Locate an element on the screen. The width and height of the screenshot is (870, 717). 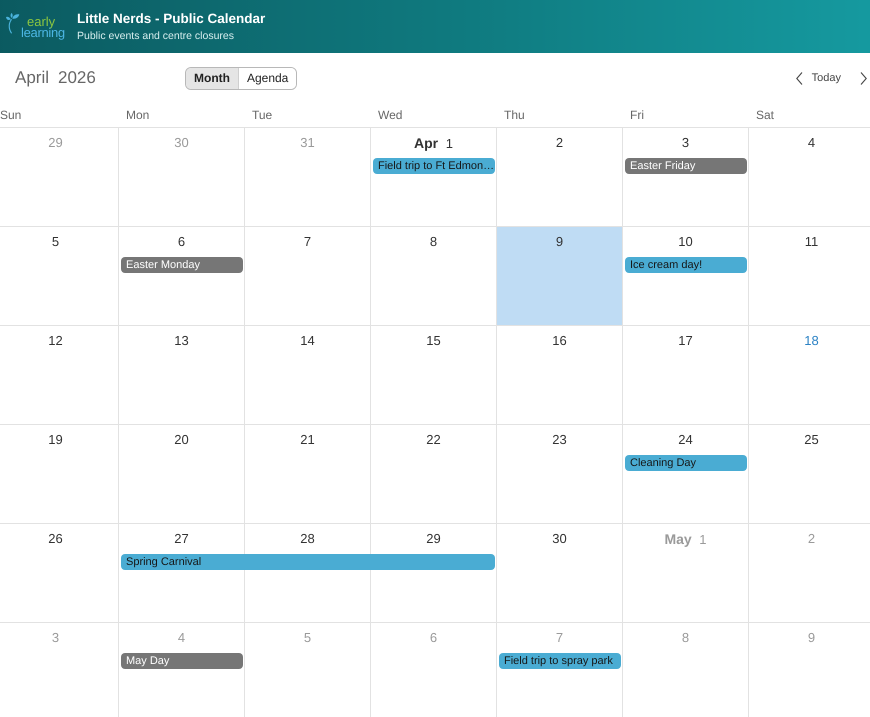
date-number: 11 is located at coordinates (811, 242).